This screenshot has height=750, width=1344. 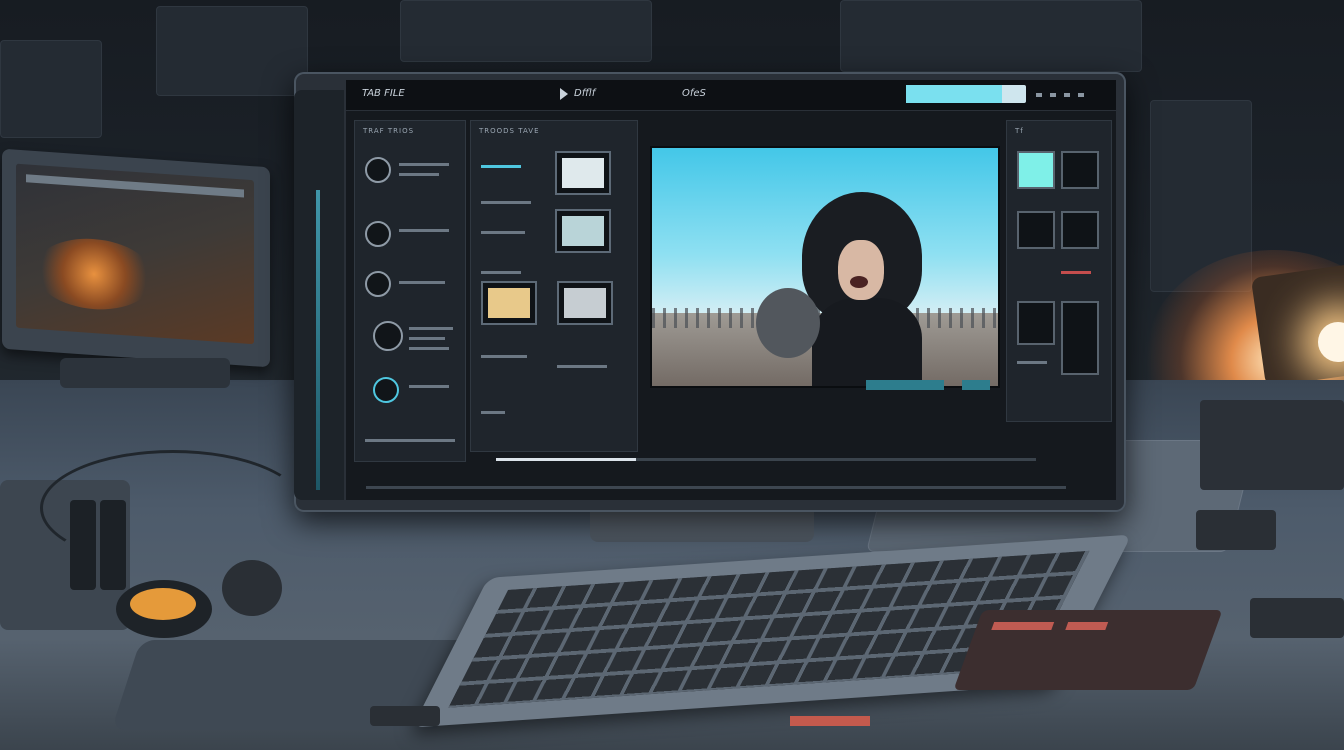 What do you see at coordinates (861, 270) in the screenshot?
I see `preview-subject-face` at bounding box center [861, 270].